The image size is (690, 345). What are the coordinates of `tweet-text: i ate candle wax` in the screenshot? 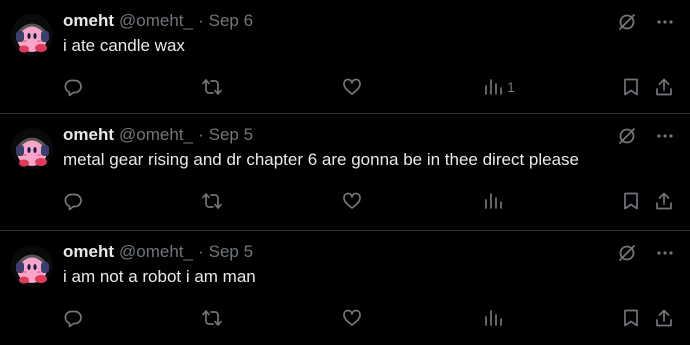 It's located at (124, 45).